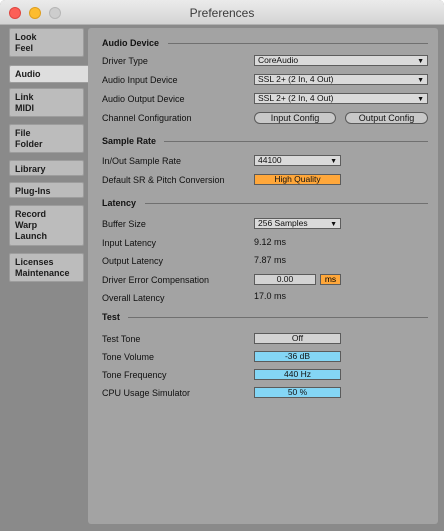  What do you see at coordinates (163, 180) in the screenshot?
I see `sr-conversion-label: Default SR & Pitch Conversion` at bounding box center [163, 180].